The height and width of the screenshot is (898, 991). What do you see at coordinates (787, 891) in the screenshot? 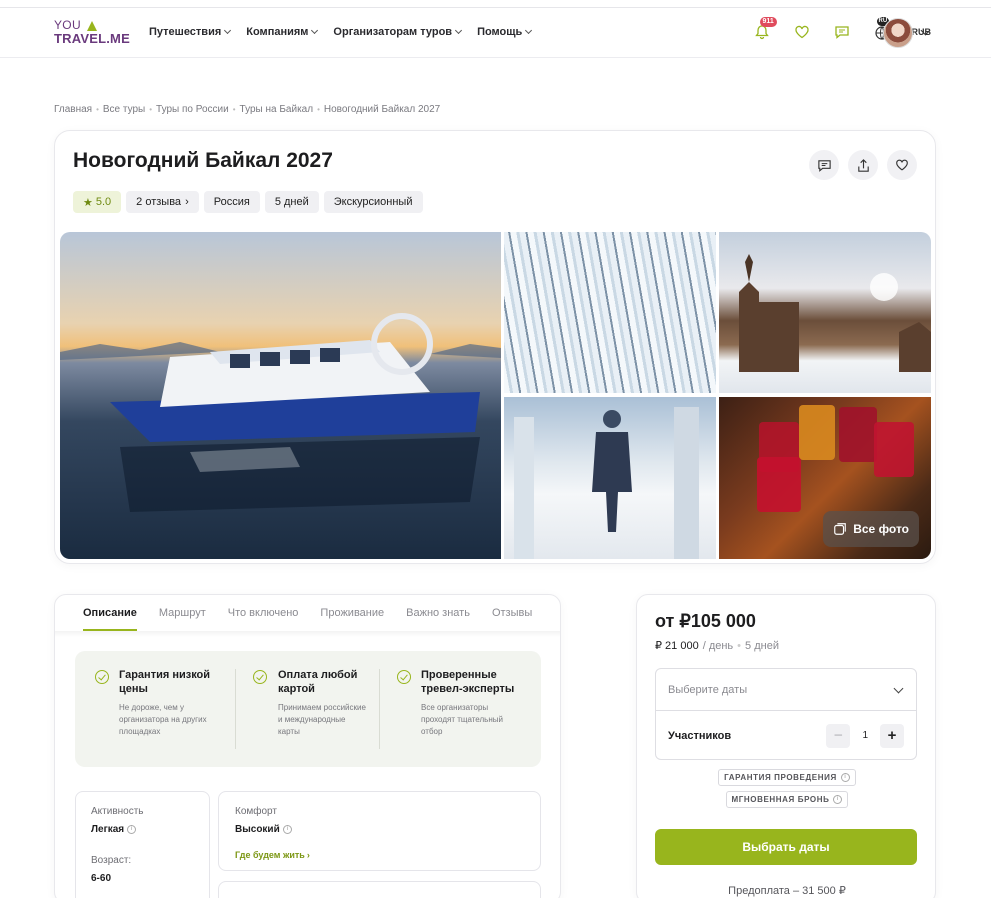
I see `prepayment-text: Предоплата – 31 500 ₽` at bounding box center [787, 891].